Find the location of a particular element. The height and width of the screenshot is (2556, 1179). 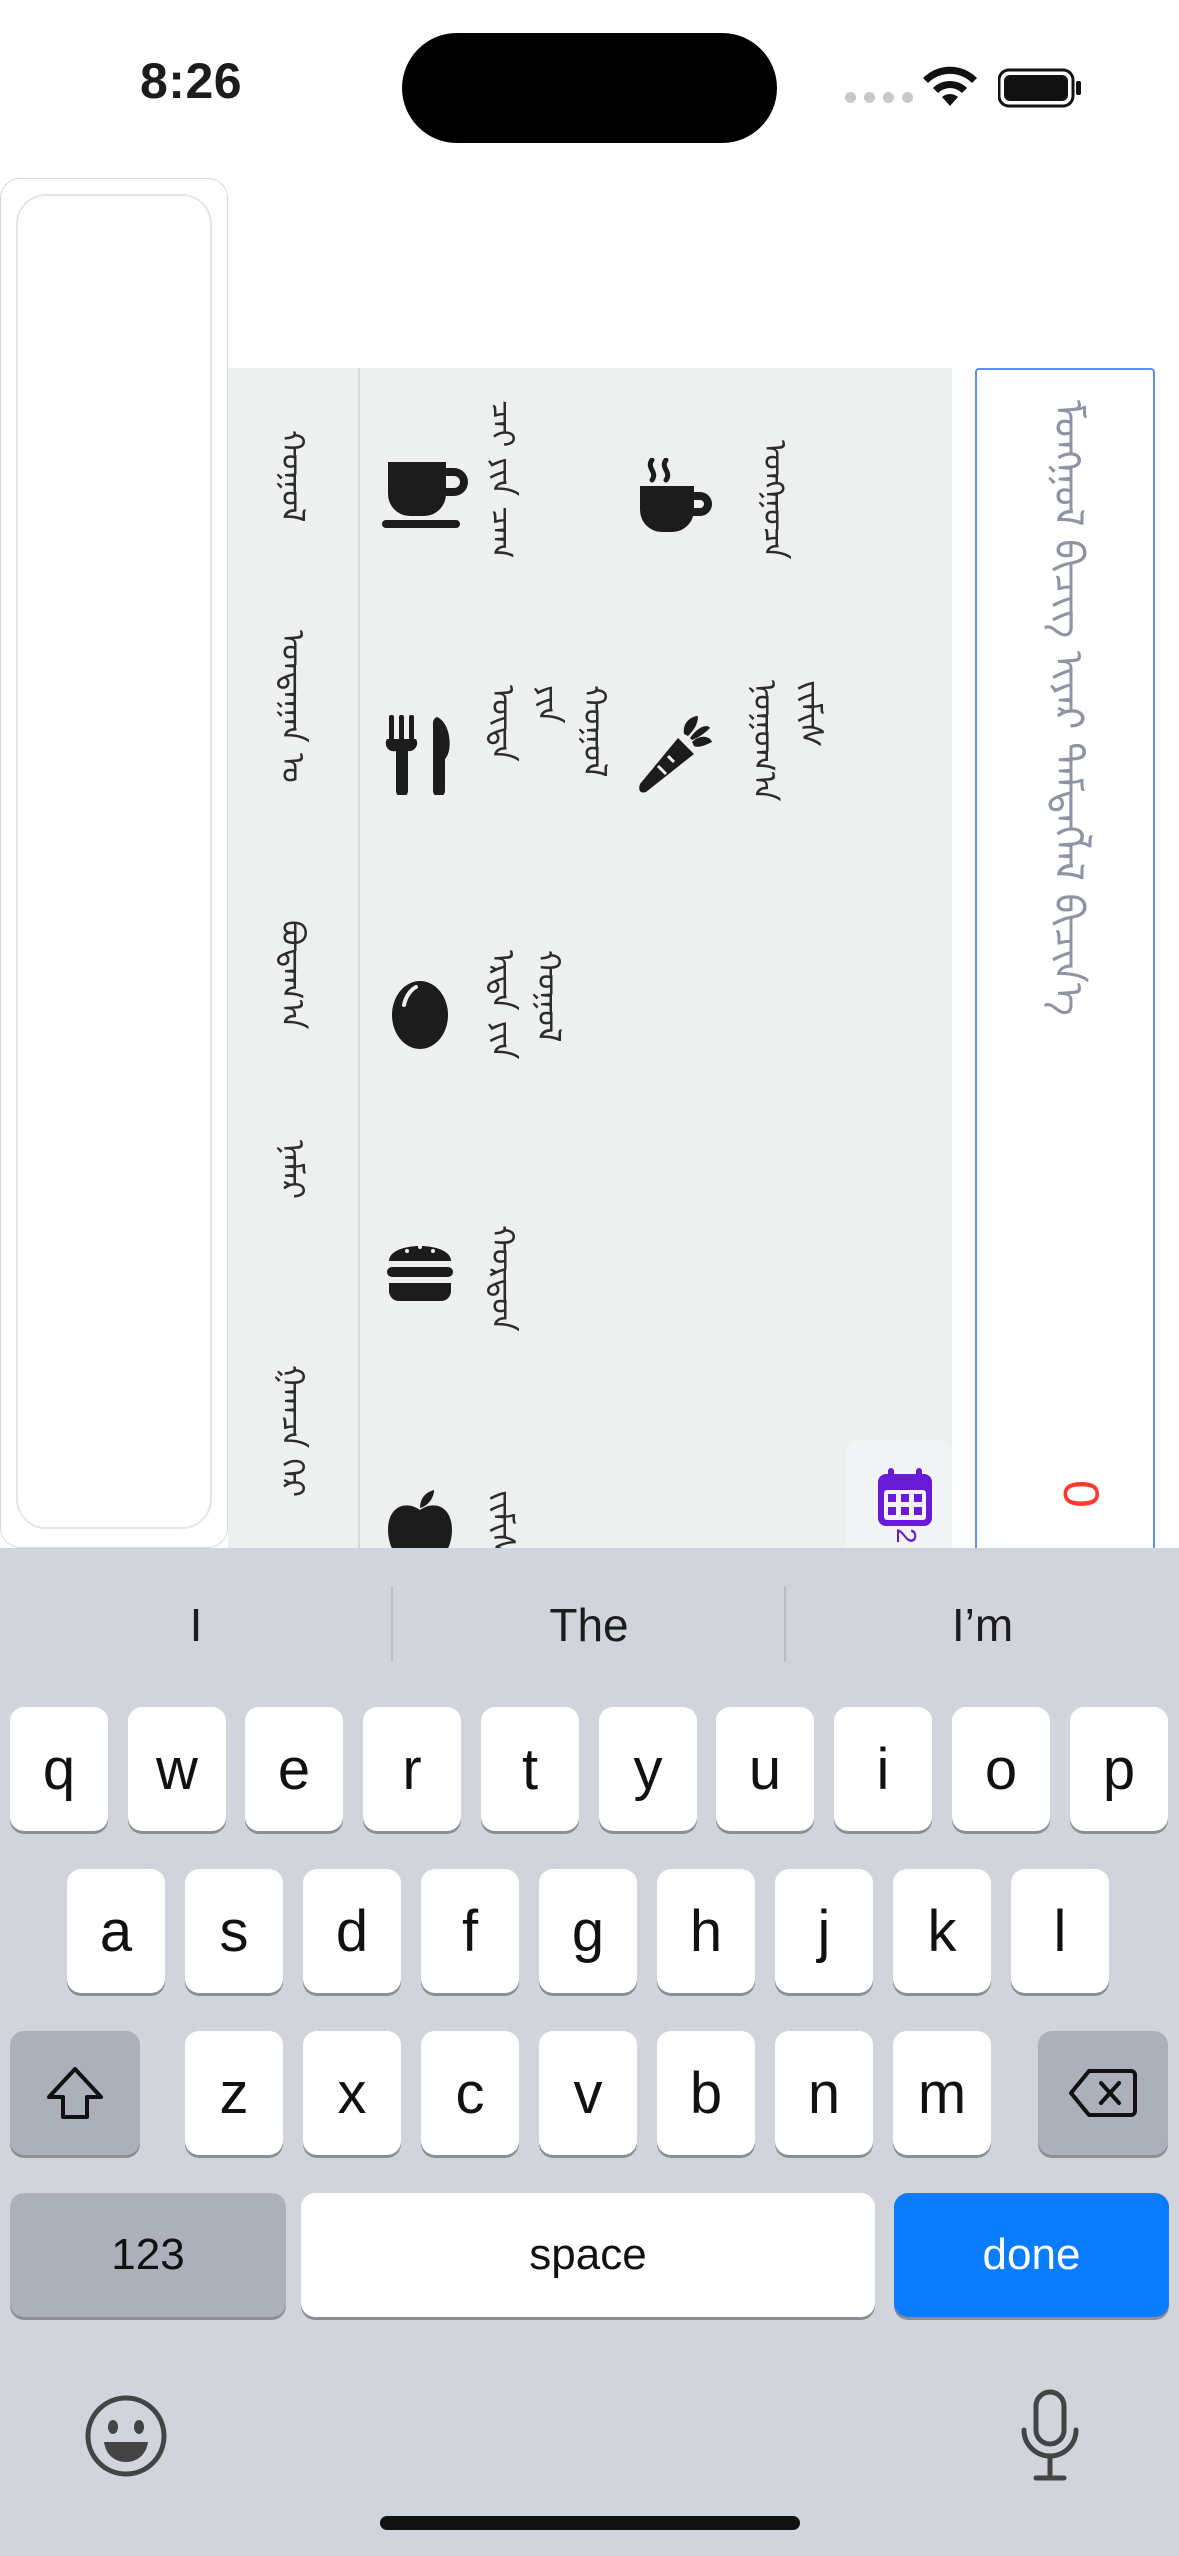

fork-knife-icon is located at coordinates (420, 755).